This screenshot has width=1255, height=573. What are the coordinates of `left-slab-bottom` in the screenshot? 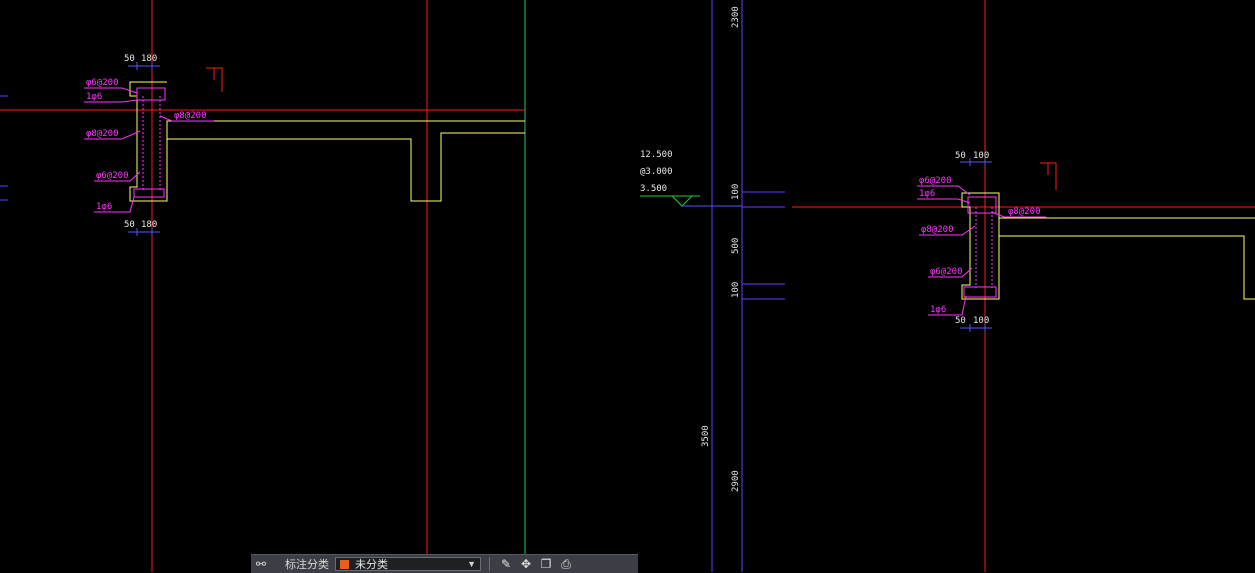 It's located at (346, 167).